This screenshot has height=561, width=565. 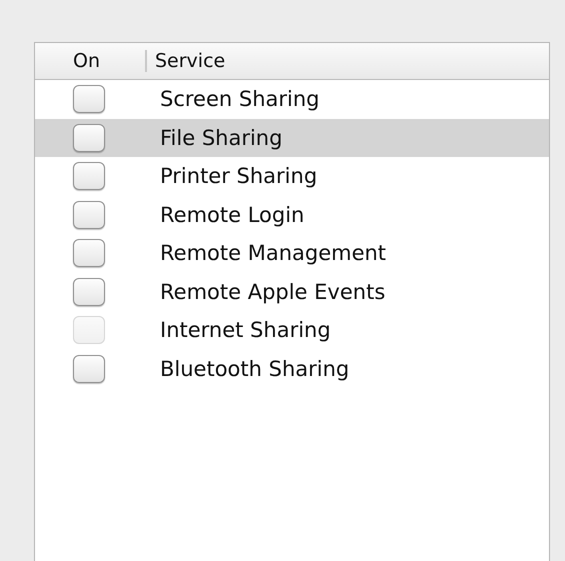 What do you see at coordinates (292, 137) in the screenshot?
I see `service-row: File Sharing` at bounding box center [292, 137].